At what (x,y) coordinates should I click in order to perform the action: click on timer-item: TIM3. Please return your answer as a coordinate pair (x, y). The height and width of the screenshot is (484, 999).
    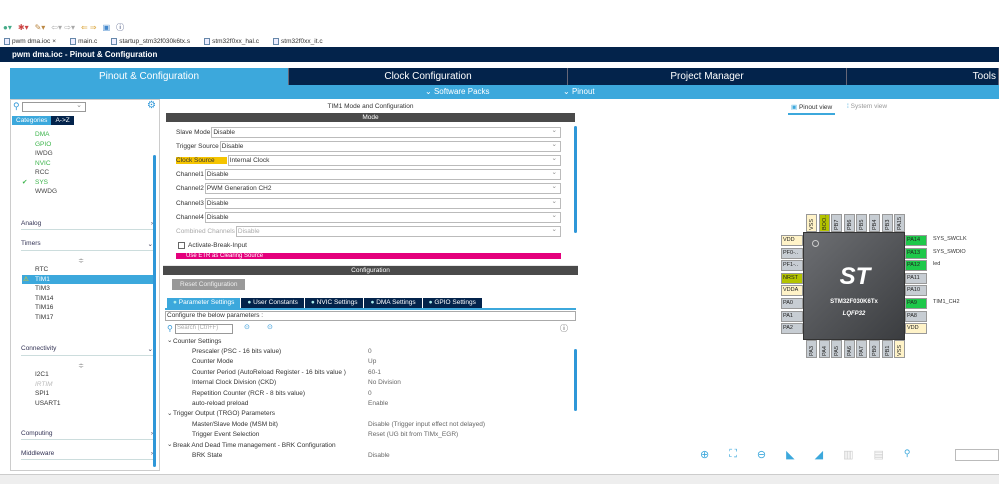
    Looking at the image, I should click on (81, 289).